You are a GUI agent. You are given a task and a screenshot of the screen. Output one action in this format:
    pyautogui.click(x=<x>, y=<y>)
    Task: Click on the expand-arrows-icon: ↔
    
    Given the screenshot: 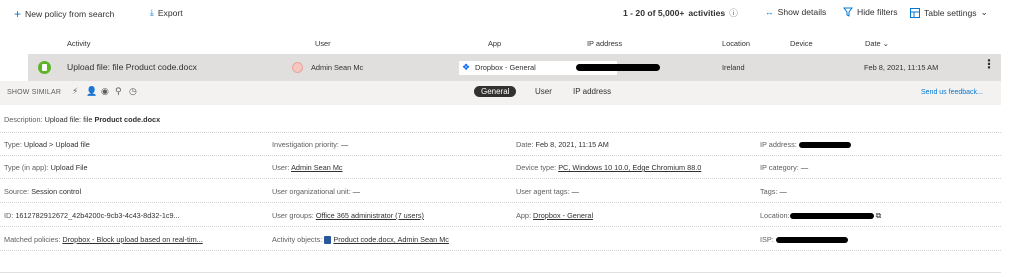 What is the action you would take?
    pyautogui.click(x=769, y=12)
    